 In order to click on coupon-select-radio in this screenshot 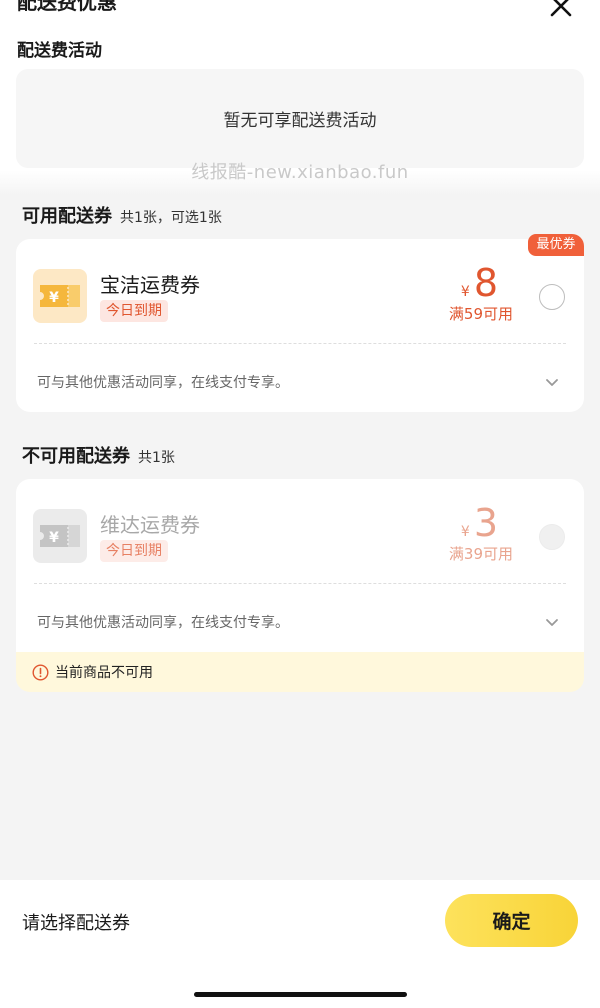, I will do `click(552, 297)`.